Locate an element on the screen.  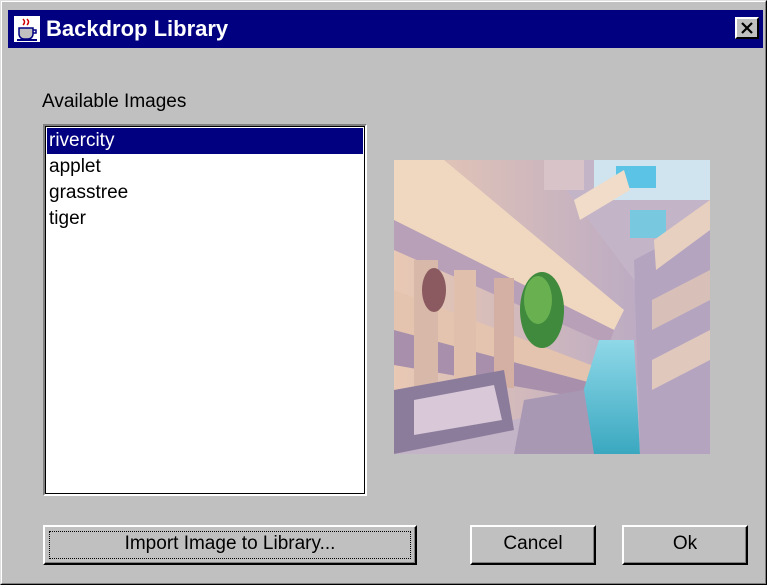
close-button is located at coordinates (747, 28).